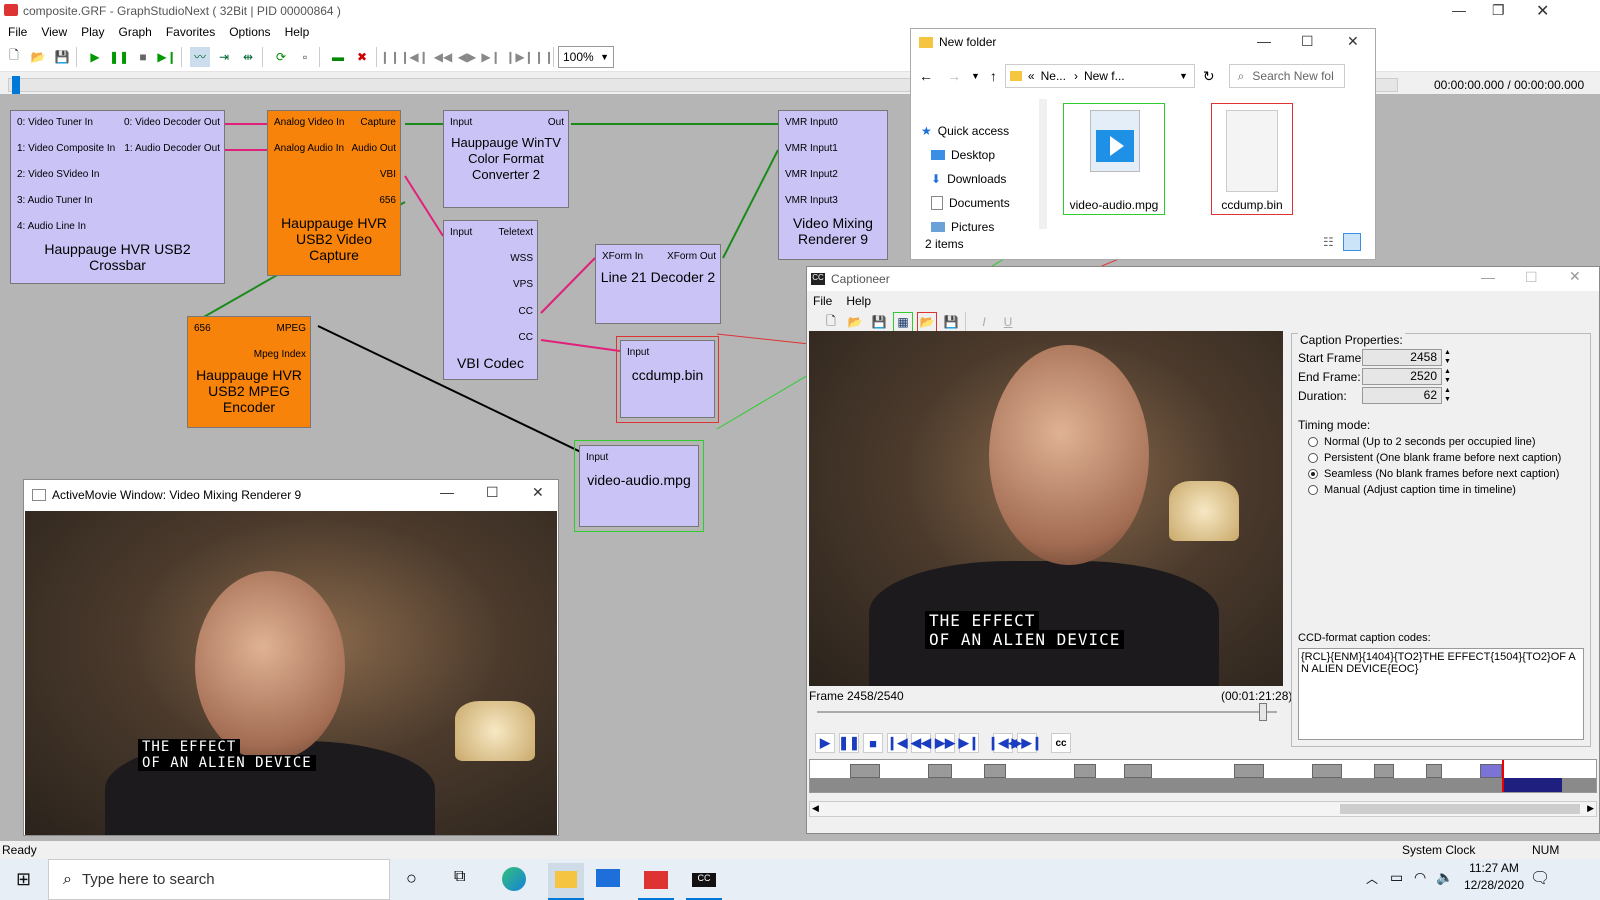 Image resolution: width=1600 pixels, height=900 pixels. I want to click on filter-line21: XForm In XForm Out Line 21 Decoder 2, so click(658, 284).